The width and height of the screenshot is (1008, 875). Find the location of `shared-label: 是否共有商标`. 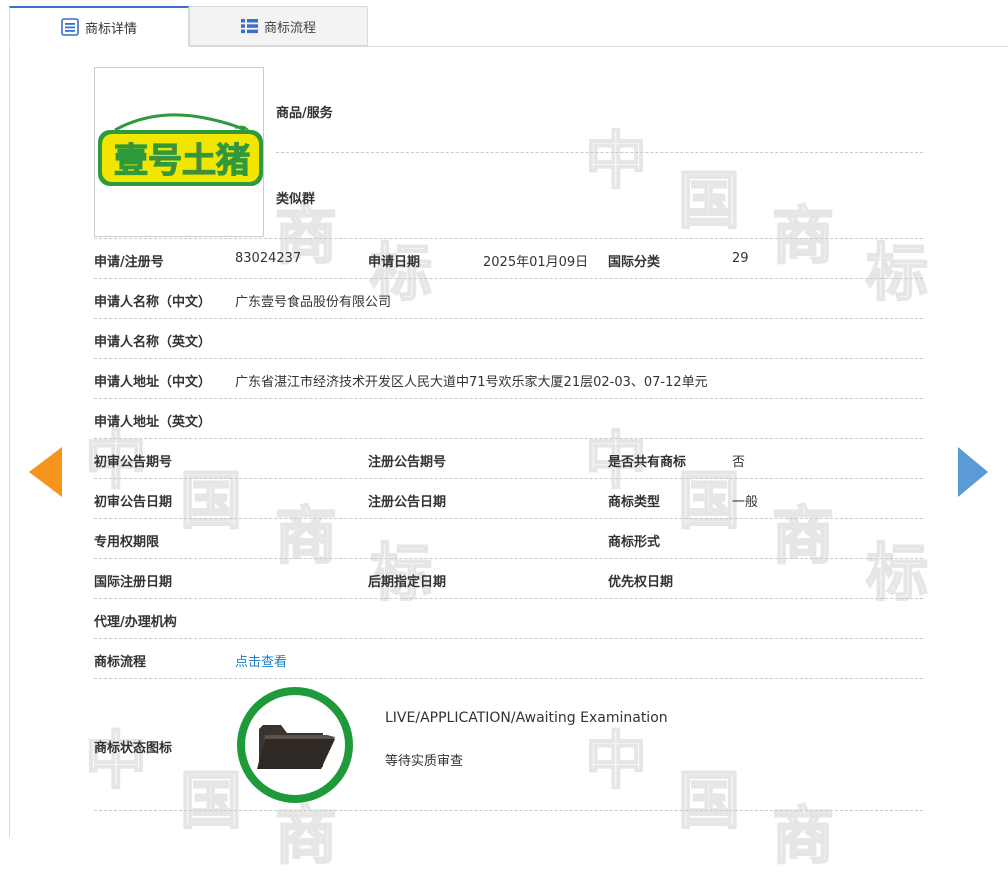

shared-label: 是否共有商标 is located at coordinates (647, 462).